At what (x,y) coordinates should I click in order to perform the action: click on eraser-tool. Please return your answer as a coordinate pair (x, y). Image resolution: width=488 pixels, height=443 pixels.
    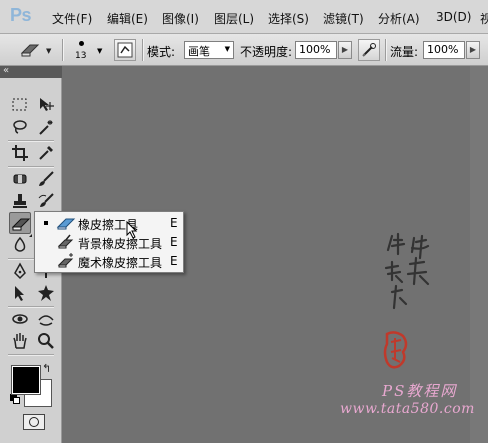
    Looking at the image, I should click on (20, 223).